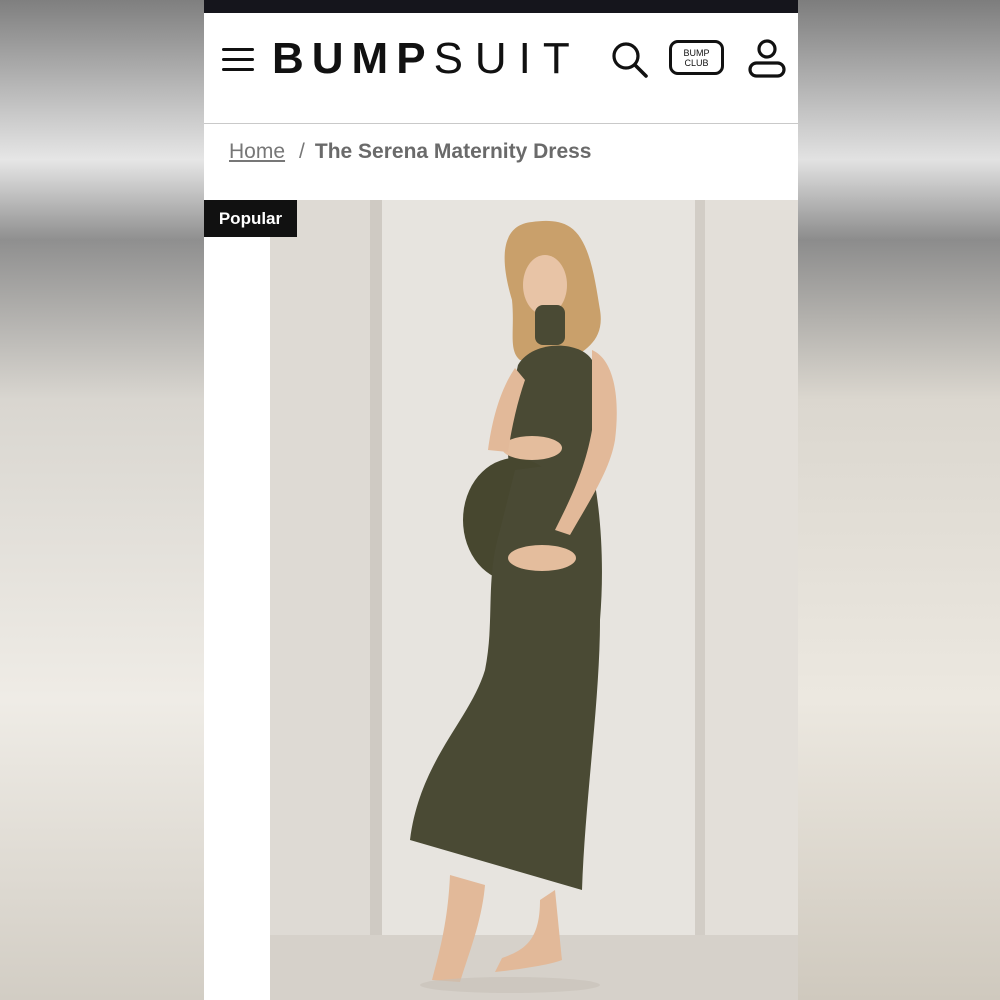  Describe the element at coordinates (250, 218) in the screenshot. I see `popular-badge: Popular` at that location.